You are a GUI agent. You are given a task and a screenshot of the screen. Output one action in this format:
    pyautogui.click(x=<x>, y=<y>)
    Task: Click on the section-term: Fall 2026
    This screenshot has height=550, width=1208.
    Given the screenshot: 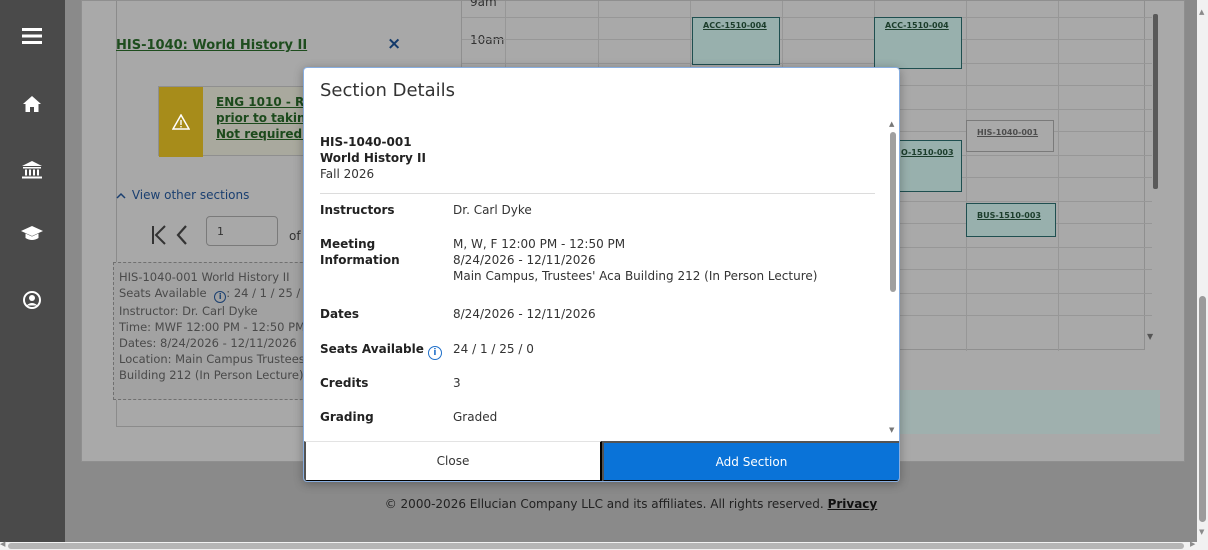 What is the action you would take?
    pyautogui.click(x=347, y=174)
    